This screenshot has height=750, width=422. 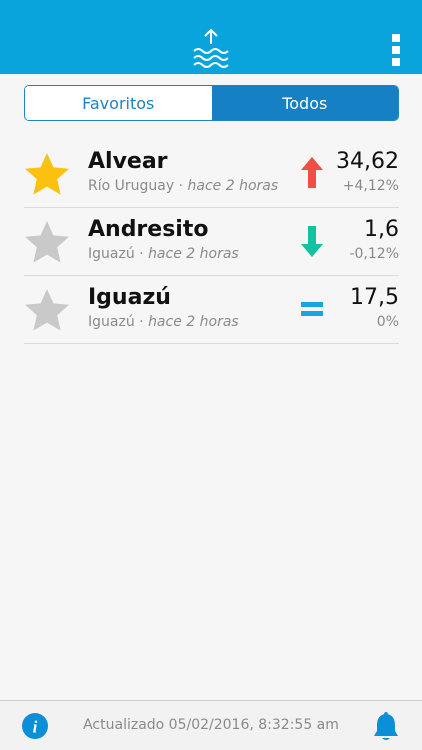 I want to click on bell-icon, so click(x=386, y=727).